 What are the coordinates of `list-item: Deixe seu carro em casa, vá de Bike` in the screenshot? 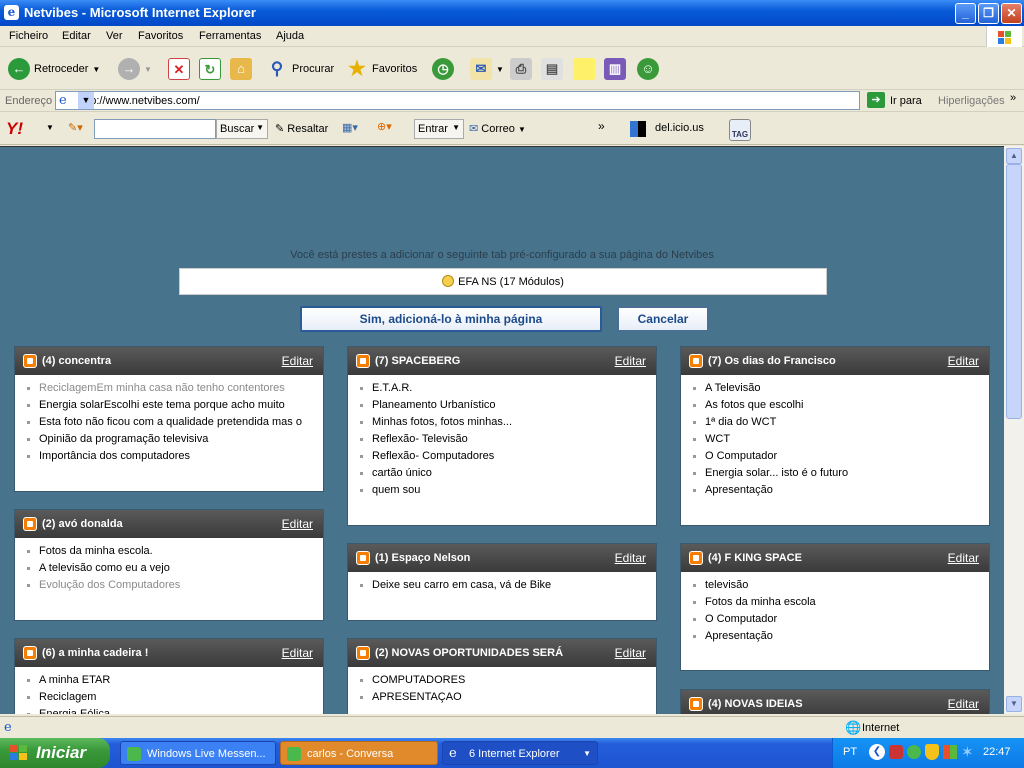 It's located at (502, 585).